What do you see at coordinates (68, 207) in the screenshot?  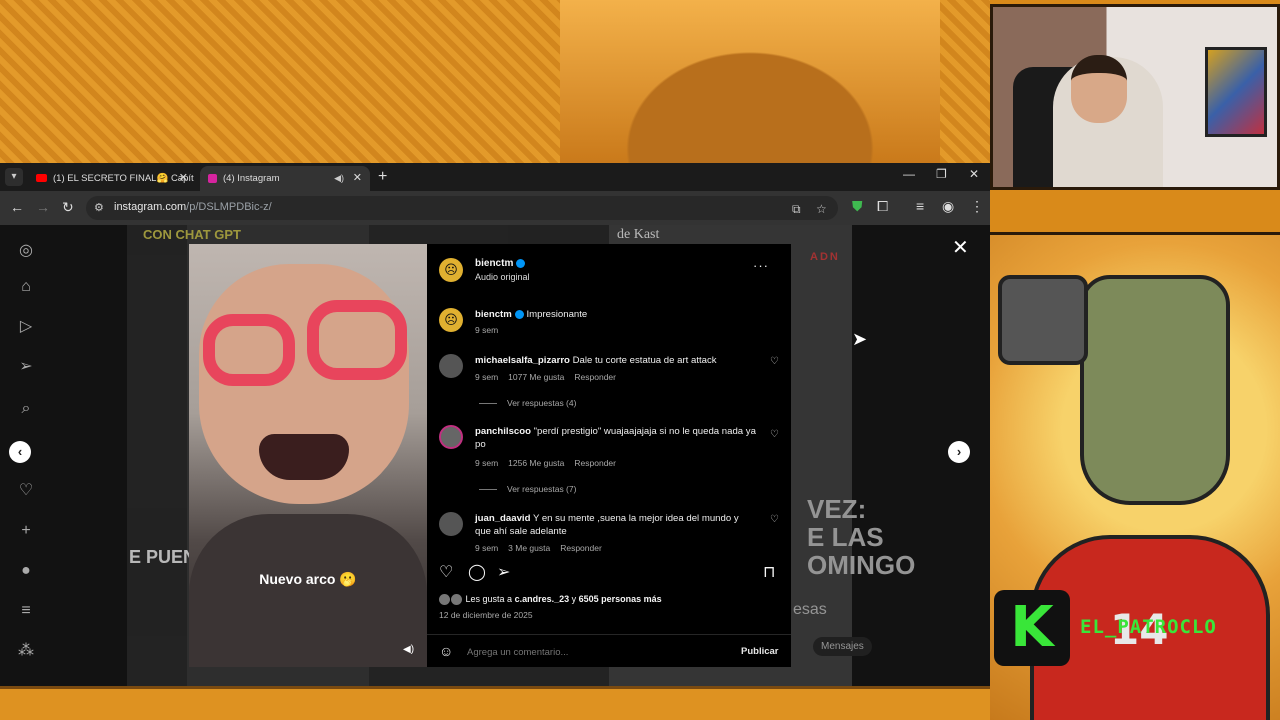 I see `reload-icon: ↻` at bounding box center [68, 207].